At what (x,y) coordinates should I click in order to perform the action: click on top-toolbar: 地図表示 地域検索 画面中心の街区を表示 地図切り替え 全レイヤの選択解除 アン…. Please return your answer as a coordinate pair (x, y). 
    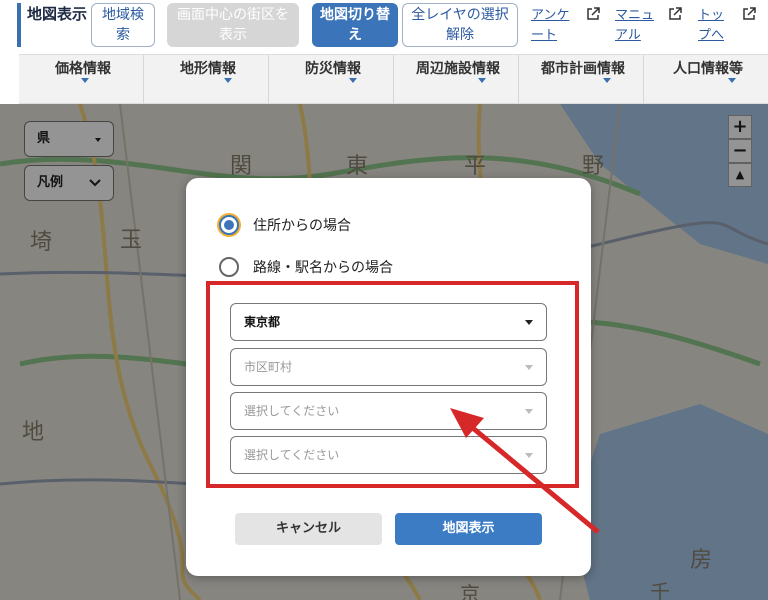
    Looking at the image, I should click on (384, 25).